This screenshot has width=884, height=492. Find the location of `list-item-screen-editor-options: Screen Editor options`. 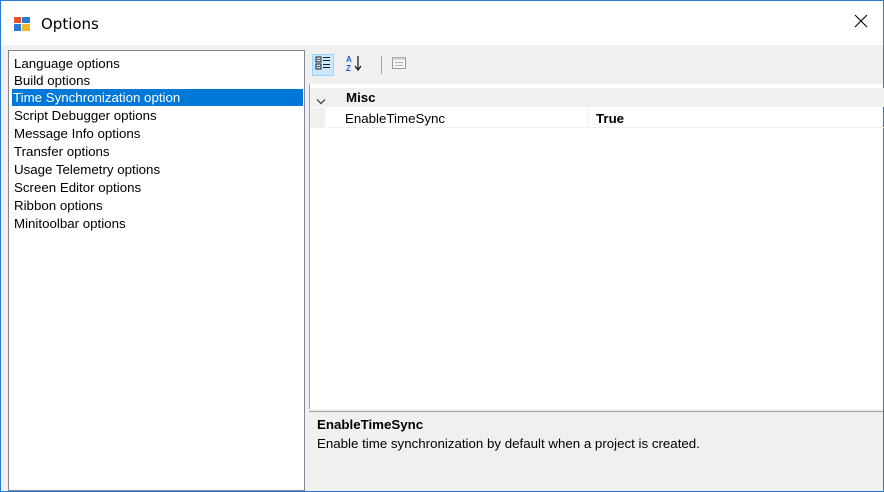

list-item-screen-editor-options: Screen Editor options is located at coordinates (78, 187).